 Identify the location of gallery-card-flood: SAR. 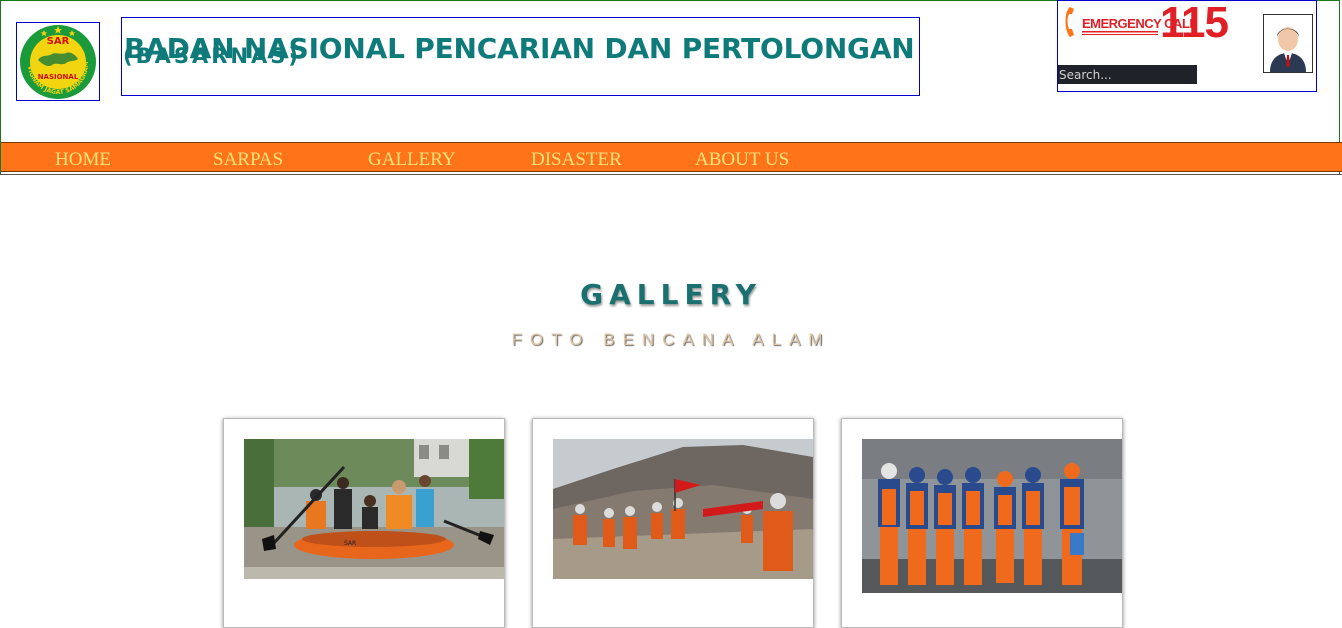
(364, 523).